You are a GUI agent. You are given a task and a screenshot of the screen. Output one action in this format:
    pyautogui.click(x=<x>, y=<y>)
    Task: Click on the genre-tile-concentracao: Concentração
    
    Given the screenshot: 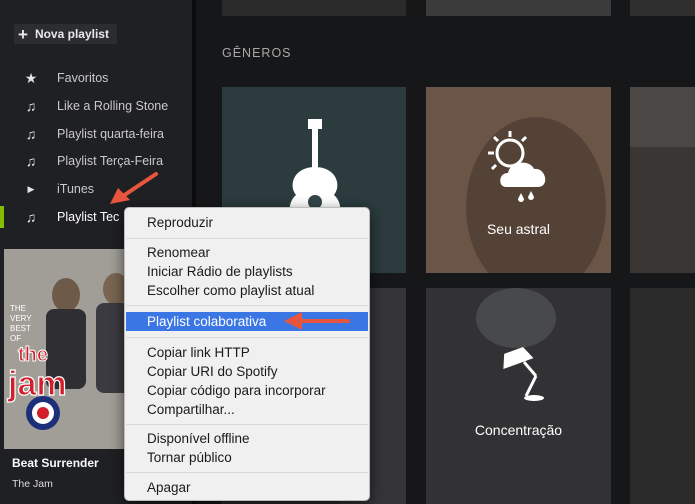 What is the action you would take?
    pyautogui.click(x=518, y=396)
    